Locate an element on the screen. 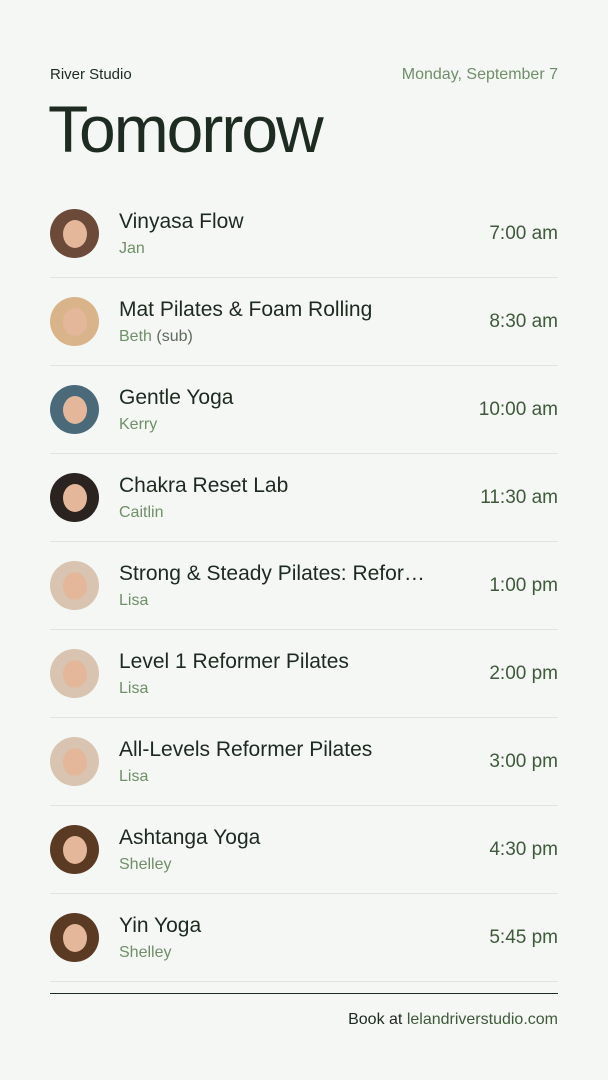  class-time: 3:00 pm is located at coordinates (523, 761).